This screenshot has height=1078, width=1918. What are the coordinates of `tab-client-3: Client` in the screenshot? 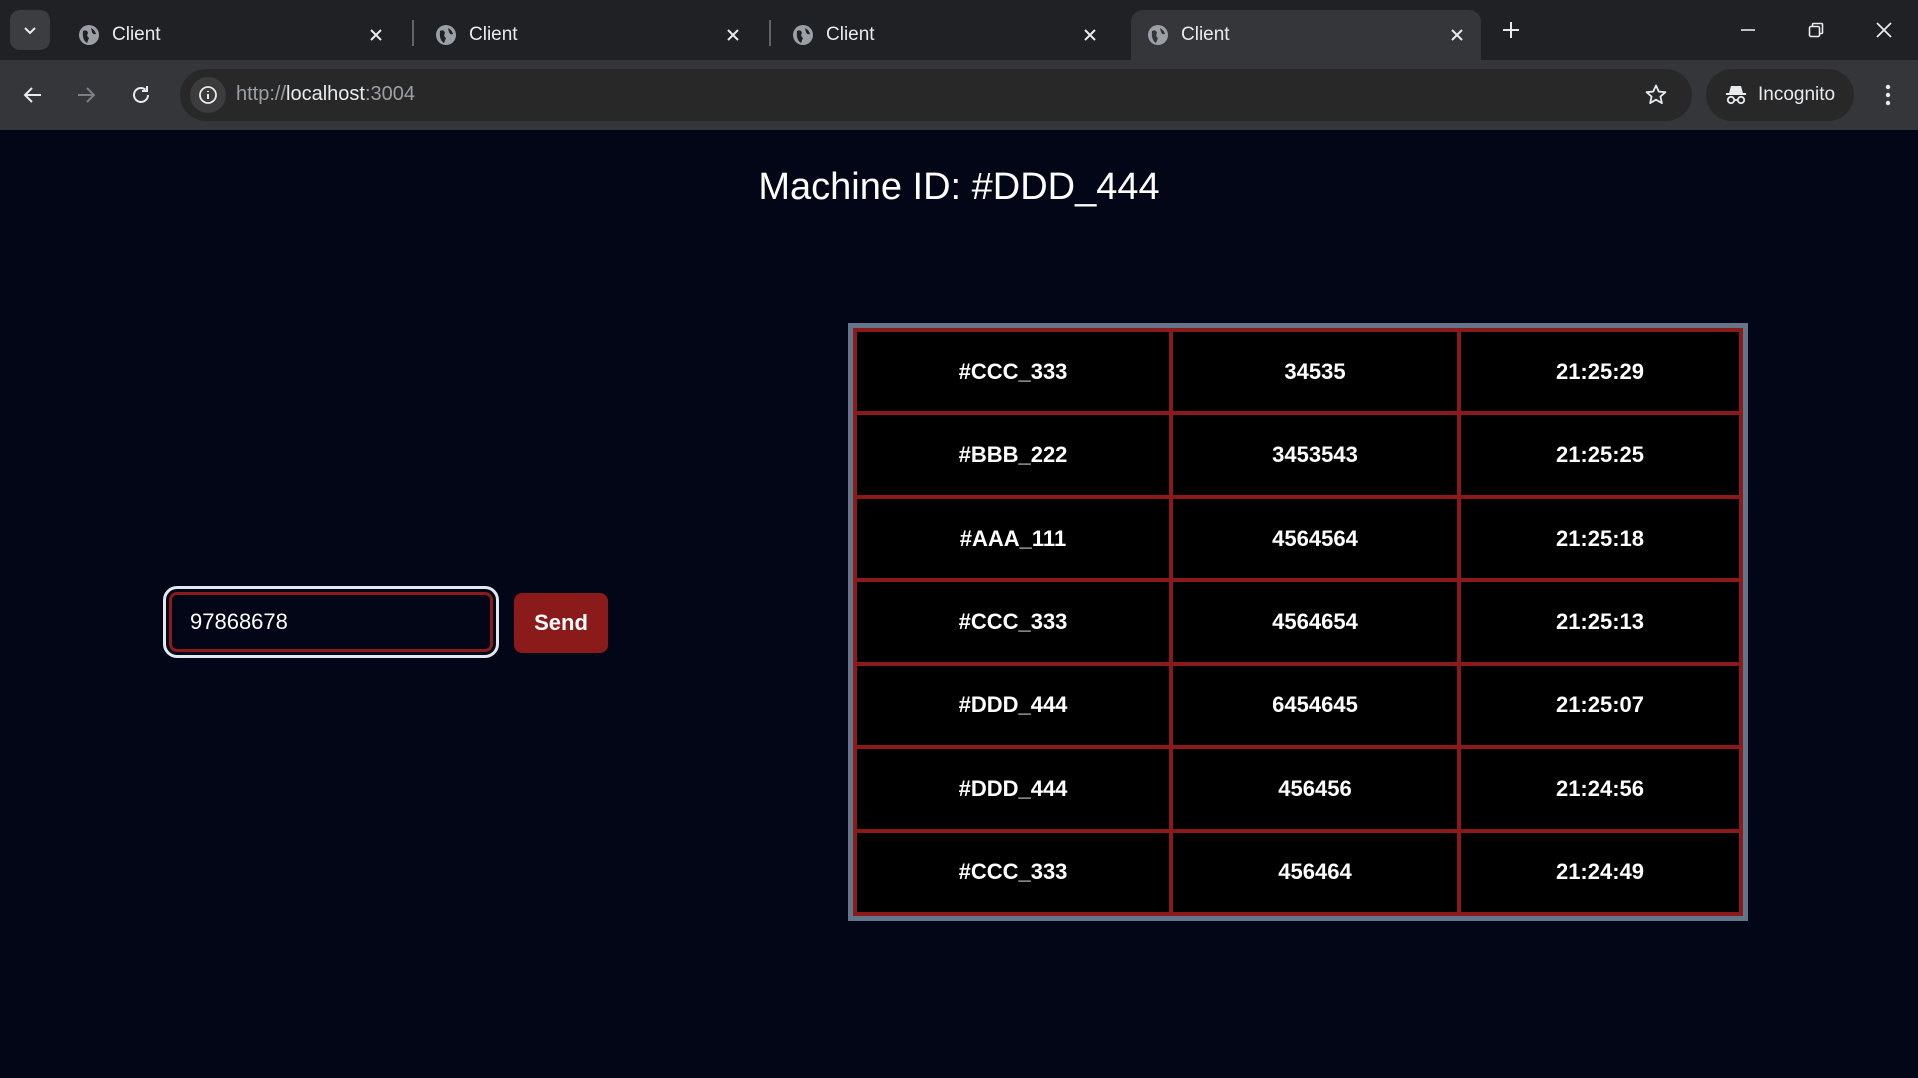 It's located at (945, 35).